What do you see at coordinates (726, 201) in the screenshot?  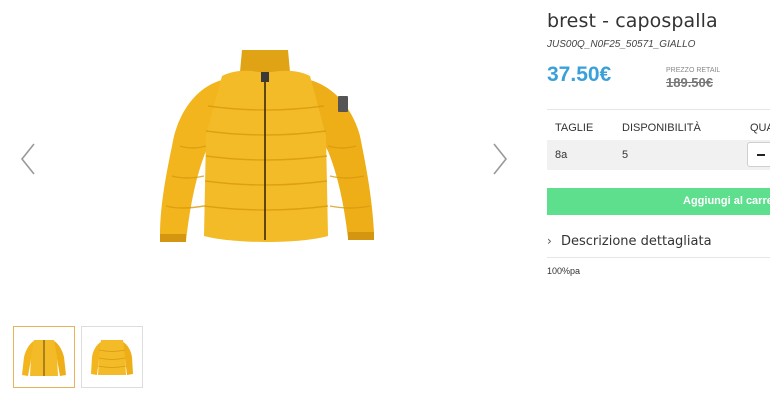 I see `add-to-cart-label: Aggiungi al carrello` at bounding box center [726, 201].